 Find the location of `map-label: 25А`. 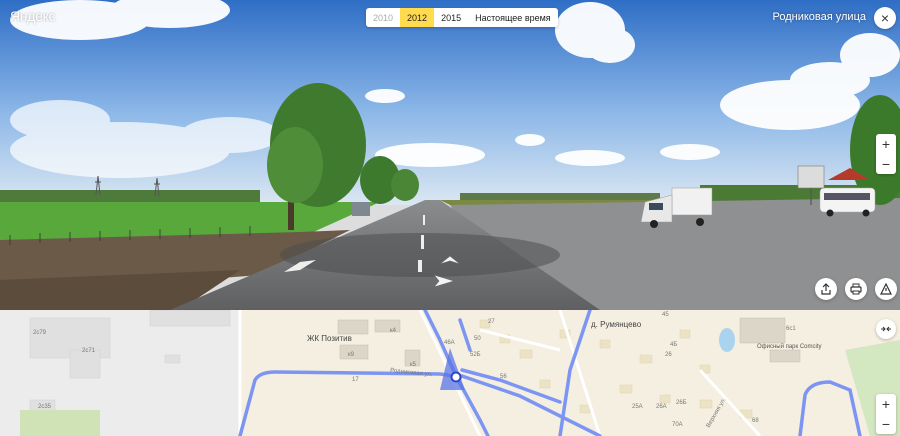

map-label: 25А is located at coordinates (637, 407).